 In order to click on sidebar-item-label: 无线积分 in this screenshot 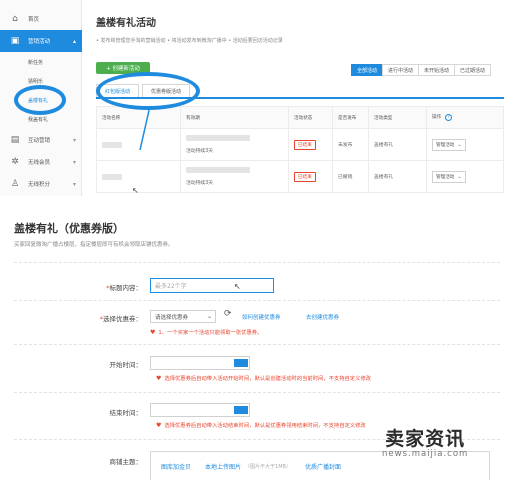, I will do `click(39, 185)`.